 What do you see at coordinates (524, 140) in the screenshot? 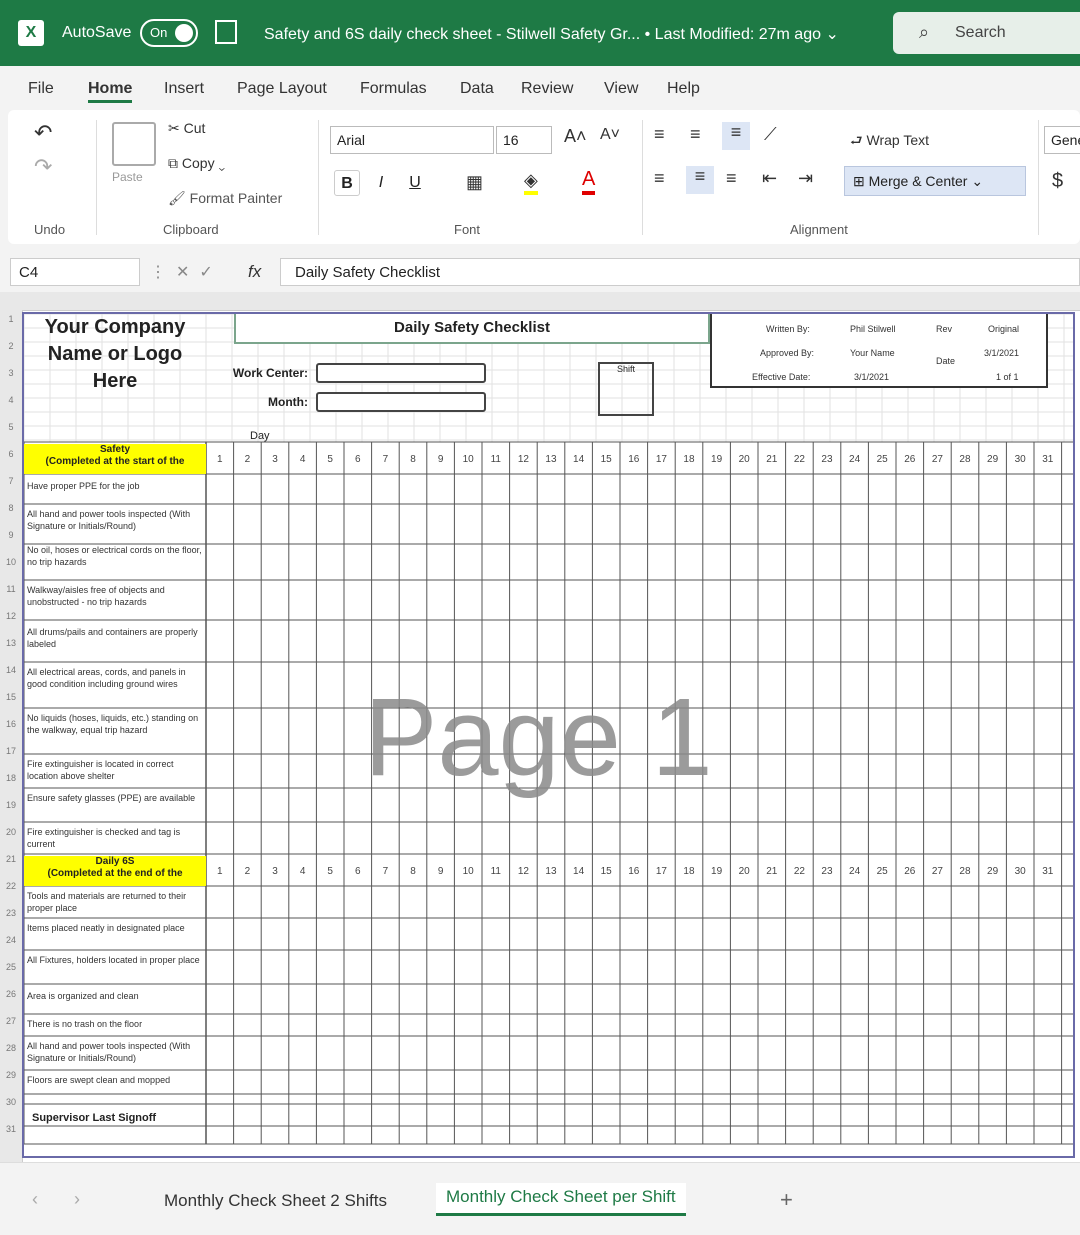
I see `font-size-select: 16` at bounding box center [524, 140].